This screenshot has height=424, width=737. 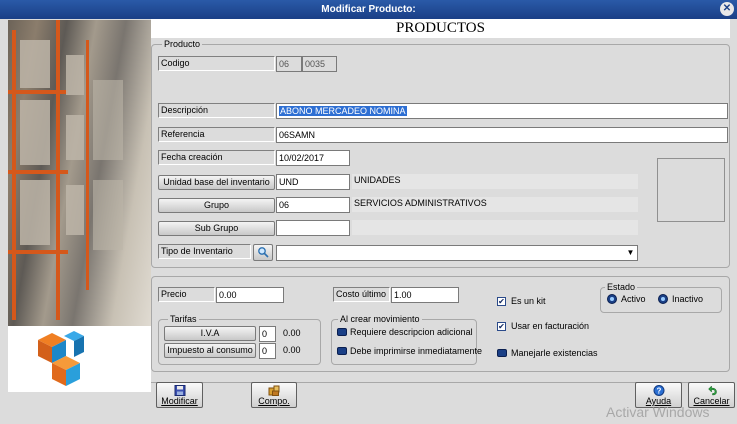 What do you see at coordinates (216, 182) in the screenshot?
I see `unidad-button: Unidad base del inventario` at bounding box center [216, 182].